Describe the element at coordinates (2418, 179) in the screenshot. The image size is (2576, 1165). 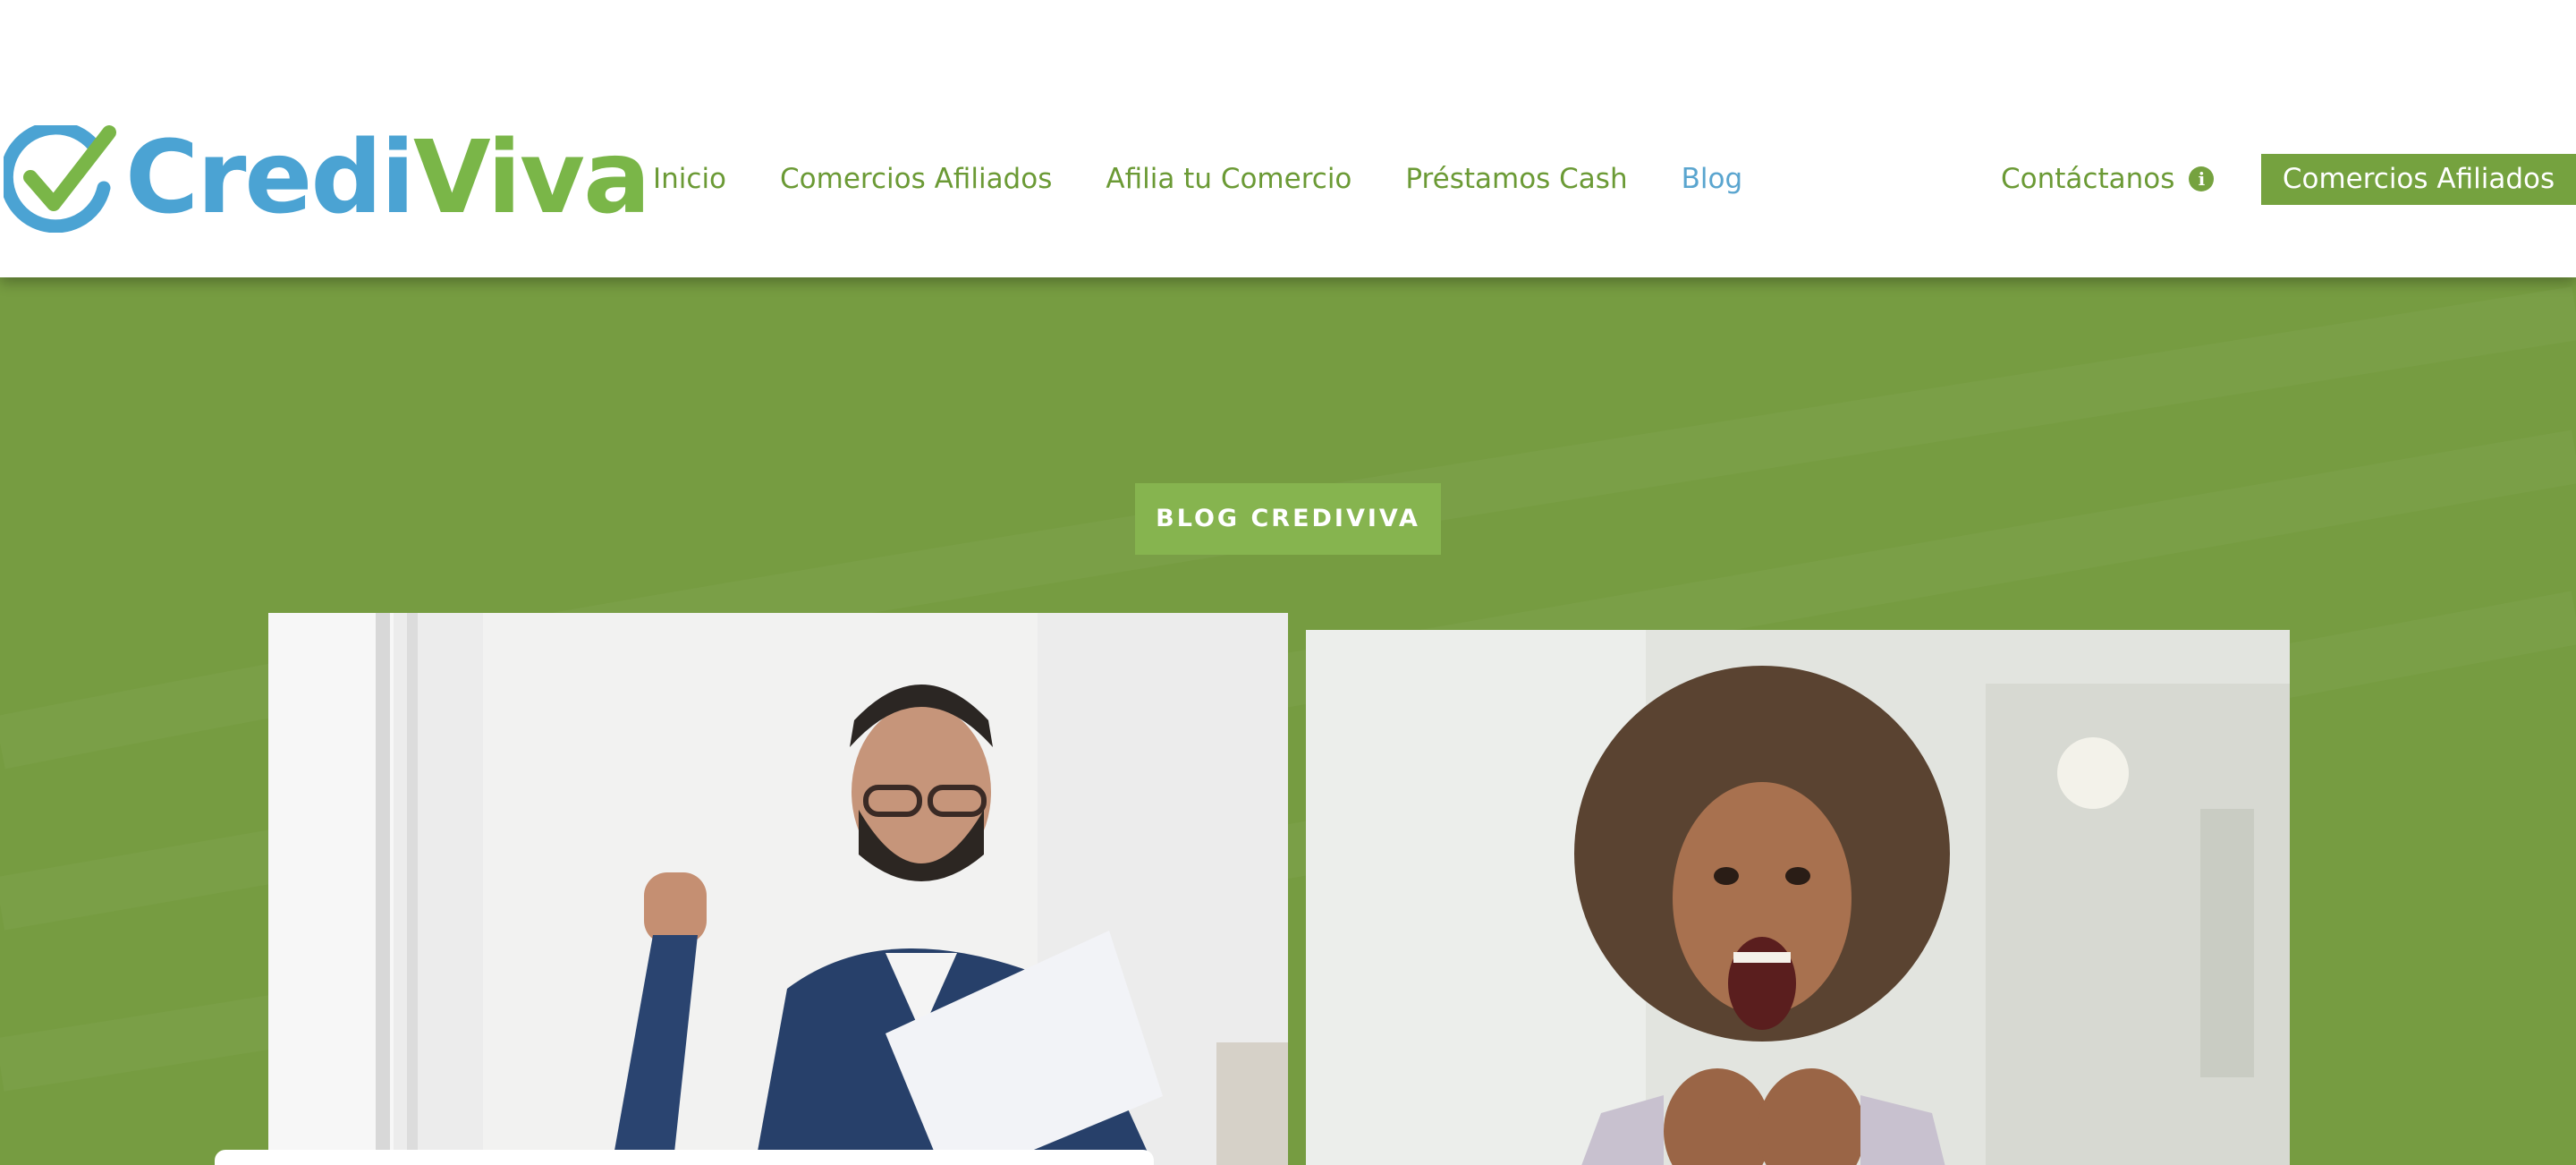
I see `comercios-afiliados-button: Comercios Afiliados` at that location.